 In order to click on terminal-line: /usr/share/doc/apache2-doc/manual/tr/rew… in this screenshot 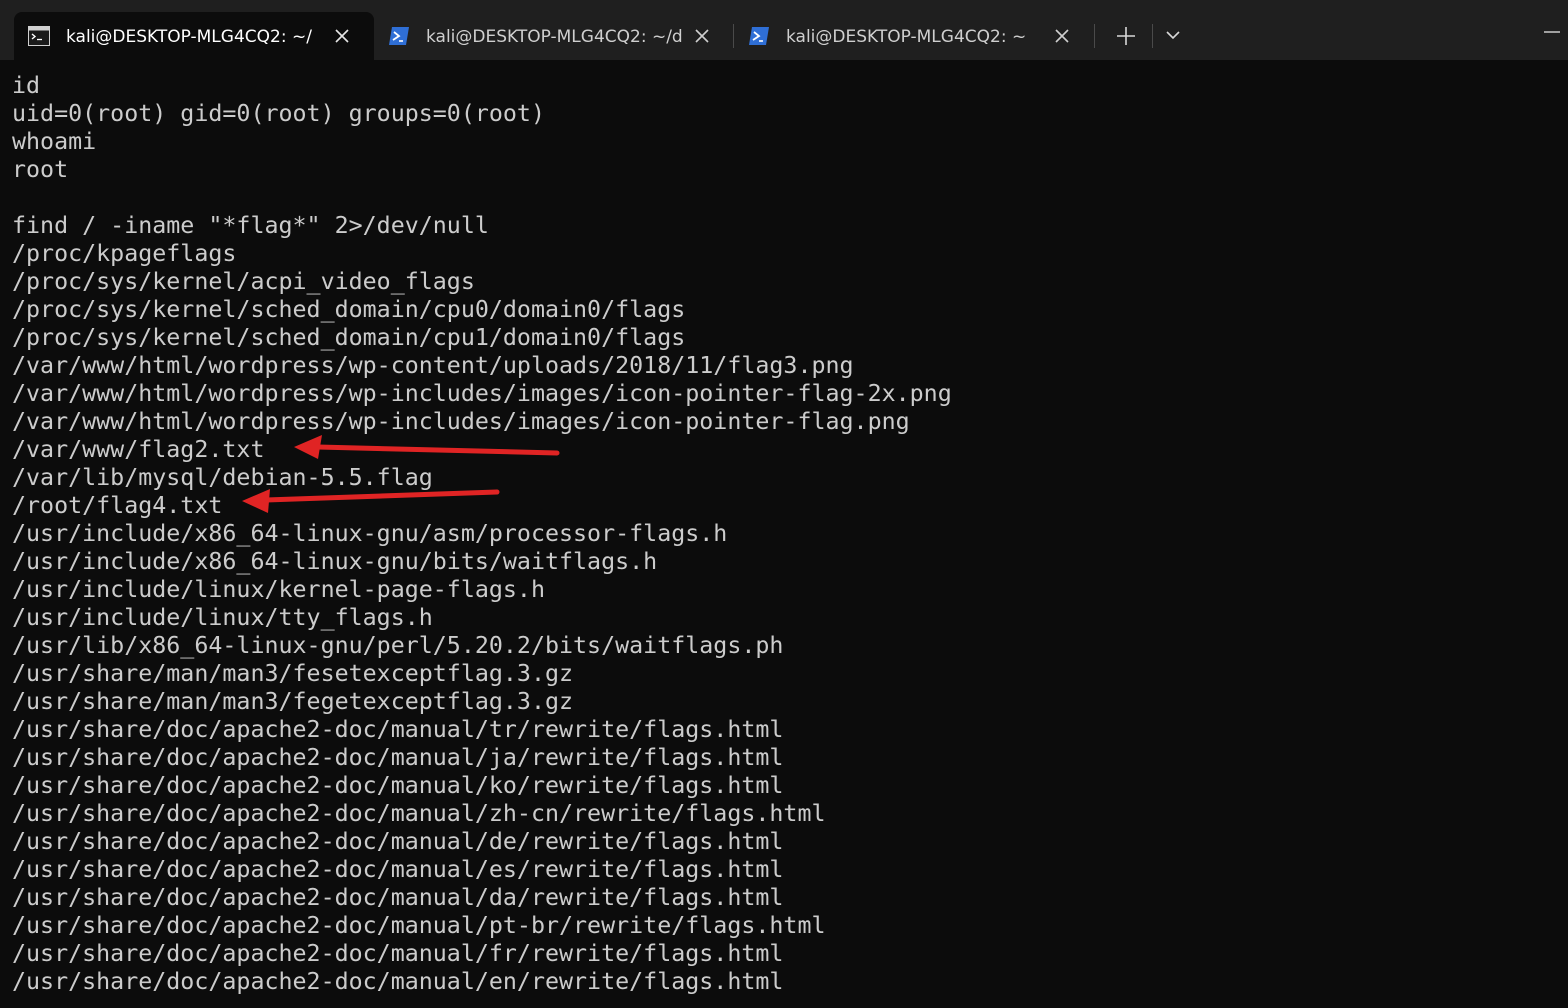, I will do `click(398, 729)`.